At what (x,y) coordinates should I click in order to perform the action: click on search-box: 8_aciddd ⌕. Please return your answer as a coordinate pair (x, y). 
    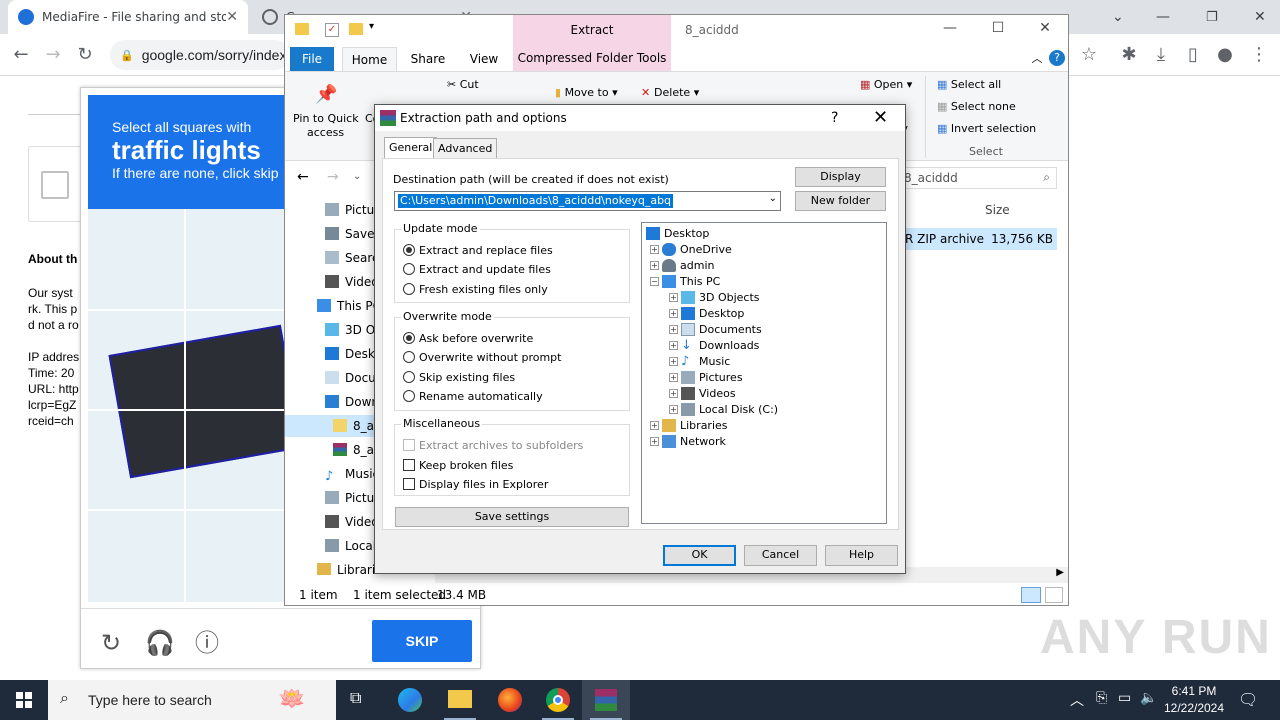
    Looking at the image, I should click on (977, 178).